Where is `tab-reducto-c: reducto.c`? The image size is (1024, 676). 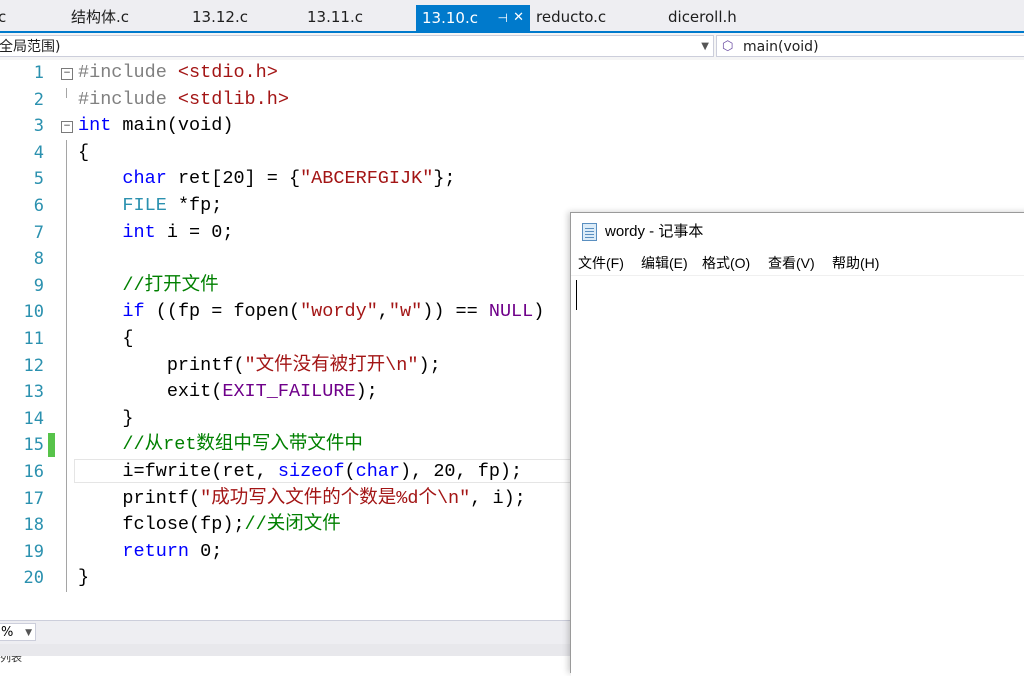 tab-reducto-c: reducto.c is located at coordinates (571, 17).